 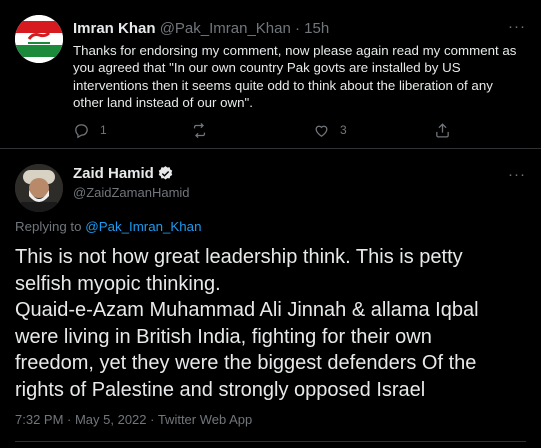 I want to click on replying-handle-link: @Pak_Imran_Khan, so click(x=143, y=226).